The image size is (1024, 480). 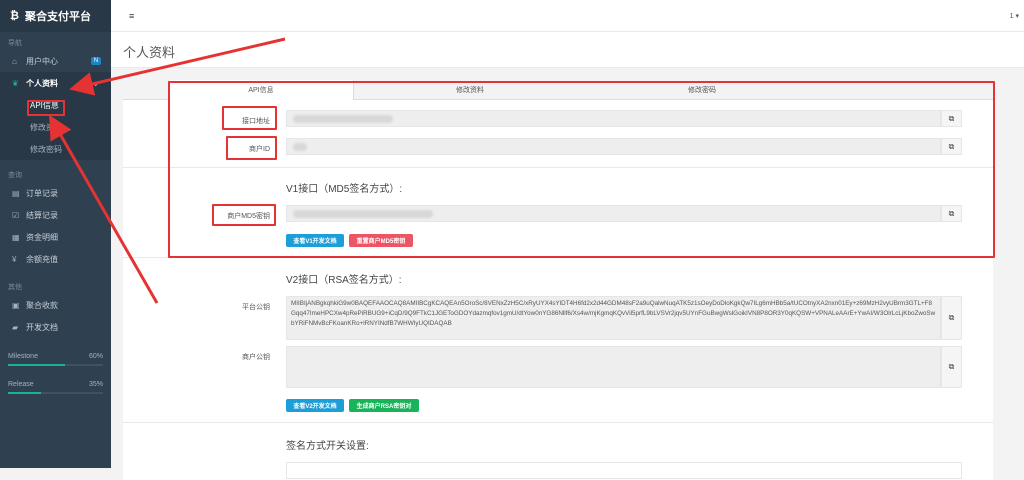 I want to click on sidebar-item-profile: ❦ 个人资料 ⌄, so click(x=55, y=83).